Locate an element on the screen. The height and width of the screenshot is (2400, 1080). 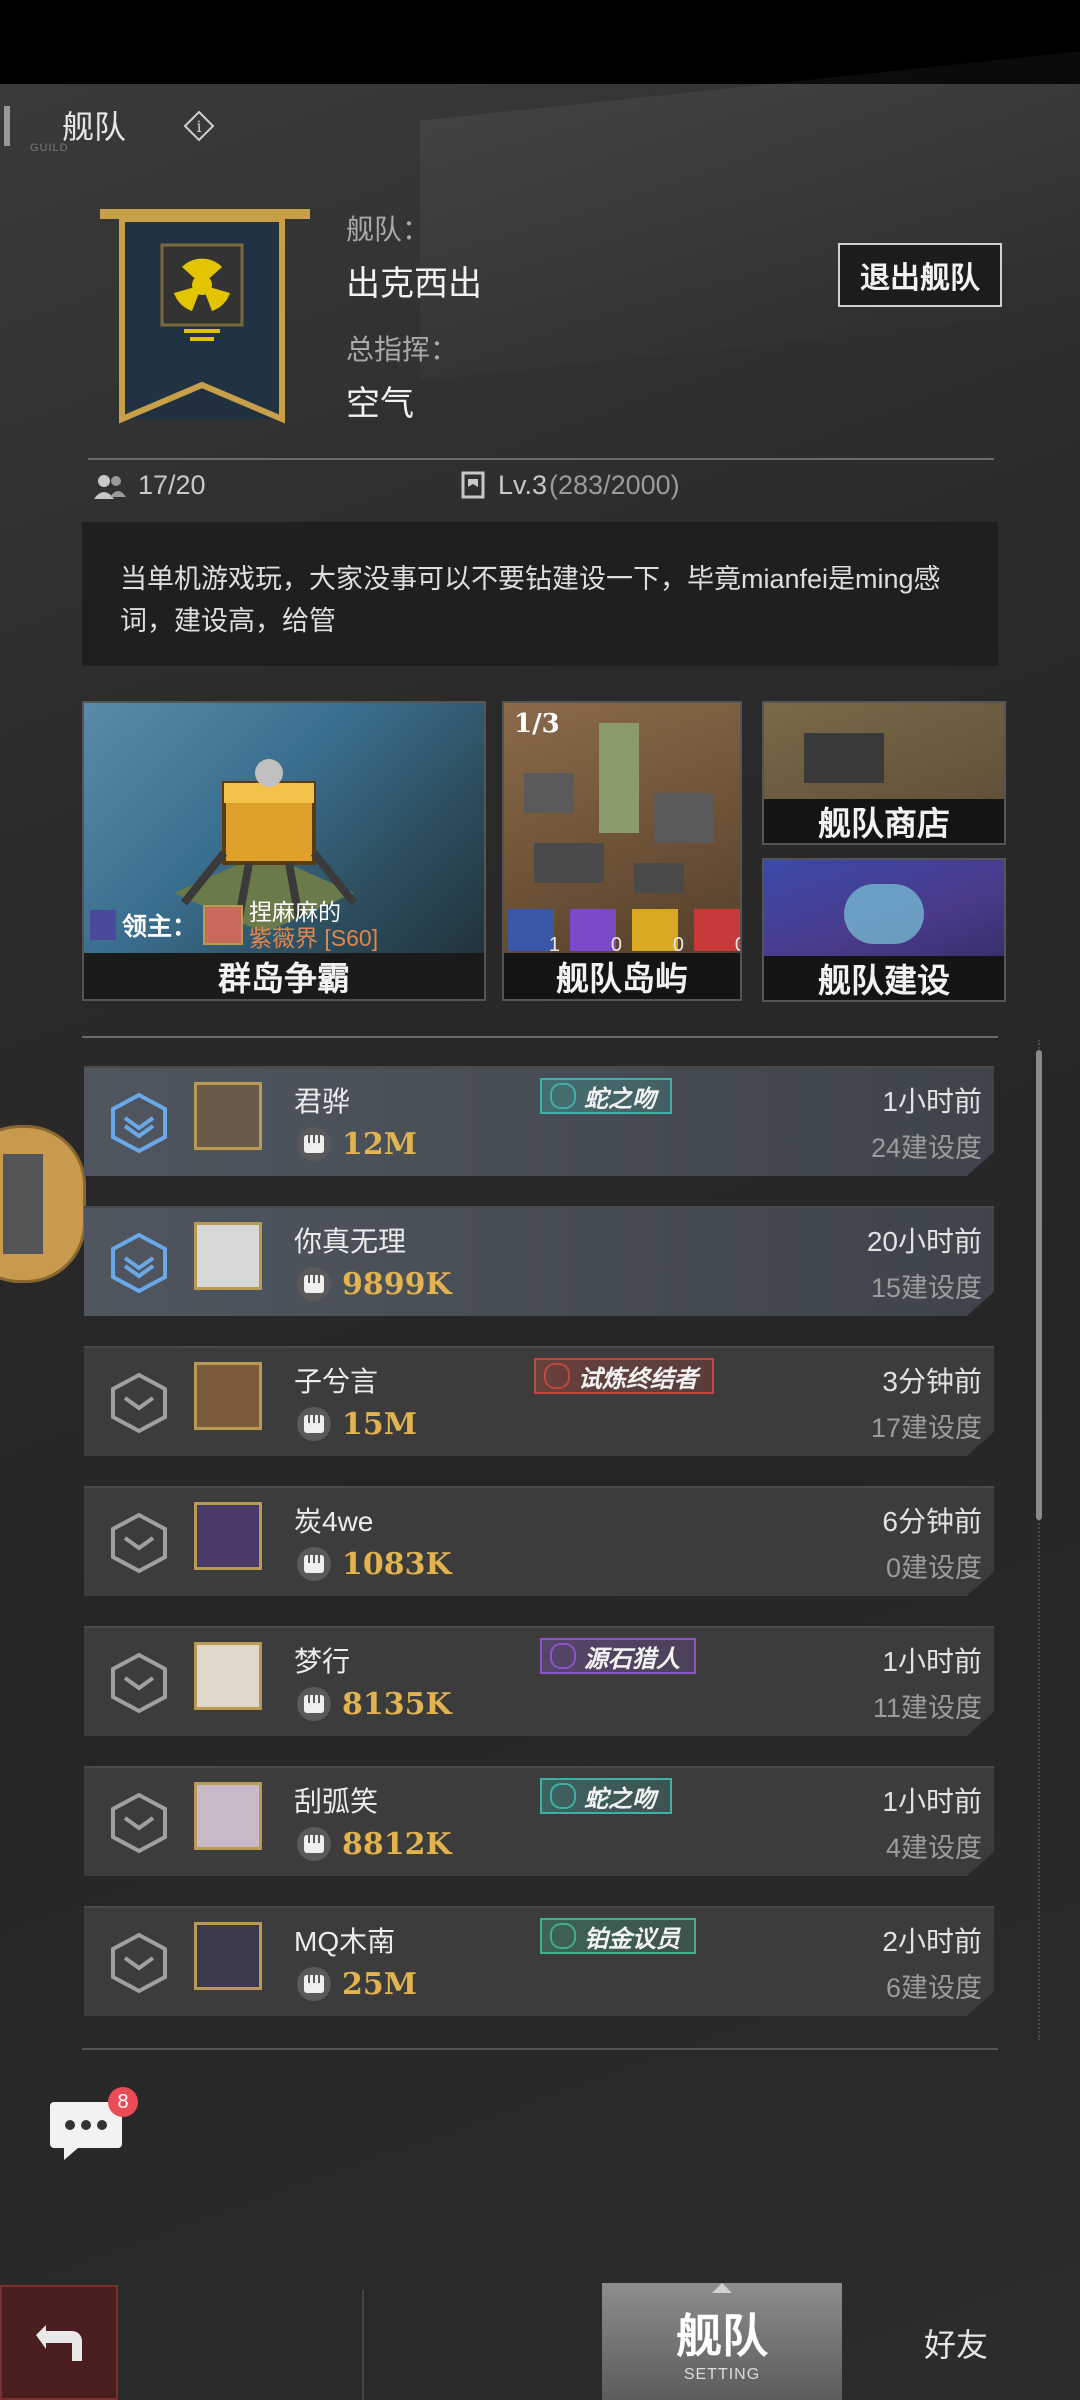
member-row: MQ木南 25M 铂金议员 2小时前 6建设度 is located at coordinates (539, 1961).